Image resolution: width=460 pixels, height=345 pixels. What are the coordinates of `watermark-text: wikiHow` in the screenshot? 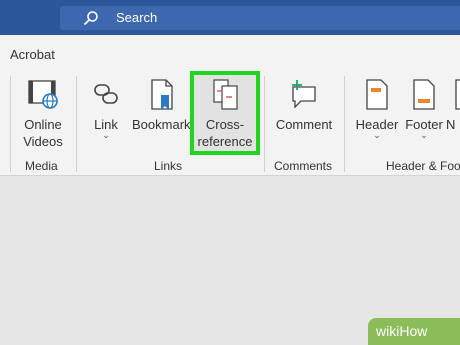 It's located at (402, 331).